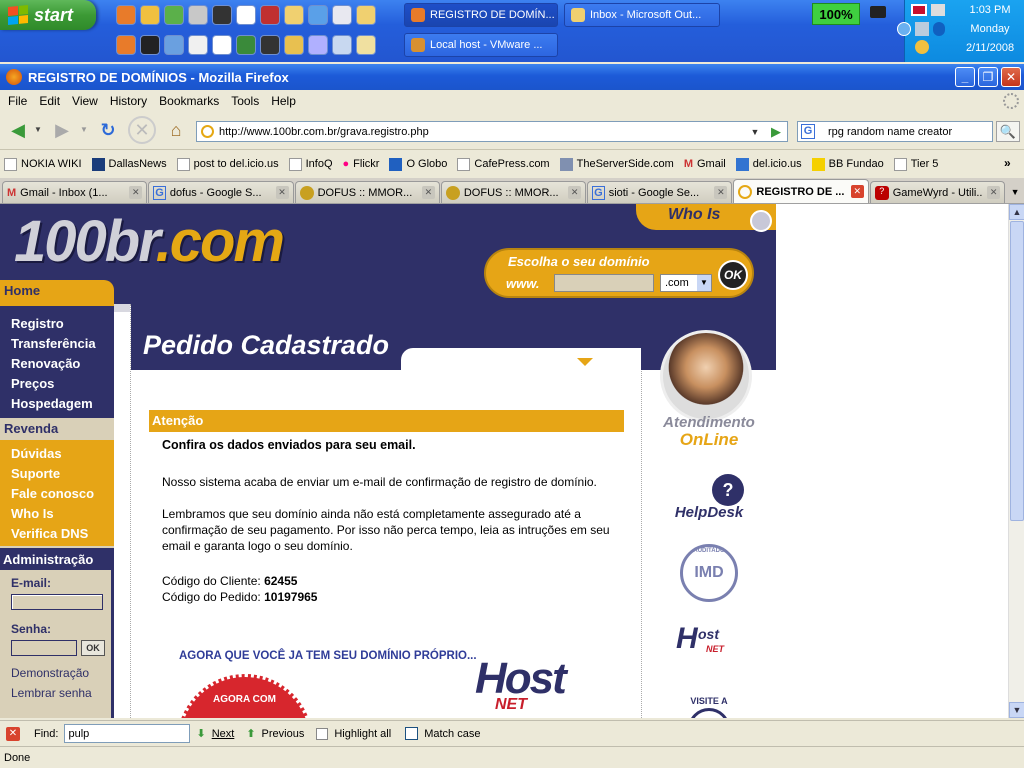  What do you see at coordinates (990, 10) in the screenshot?
I see `clock-time: 1:03 PM` at bounding box center [990, 10].